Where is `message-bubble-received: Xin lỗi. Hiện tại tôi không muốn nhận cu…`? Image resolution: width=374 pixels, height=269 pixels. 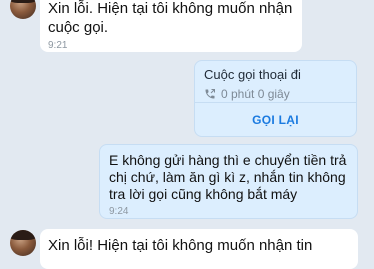 message-bubble-received: Xin lỗi. Hiện tại tôi không muốn nhận cu… is located at coordinates (171, 26).